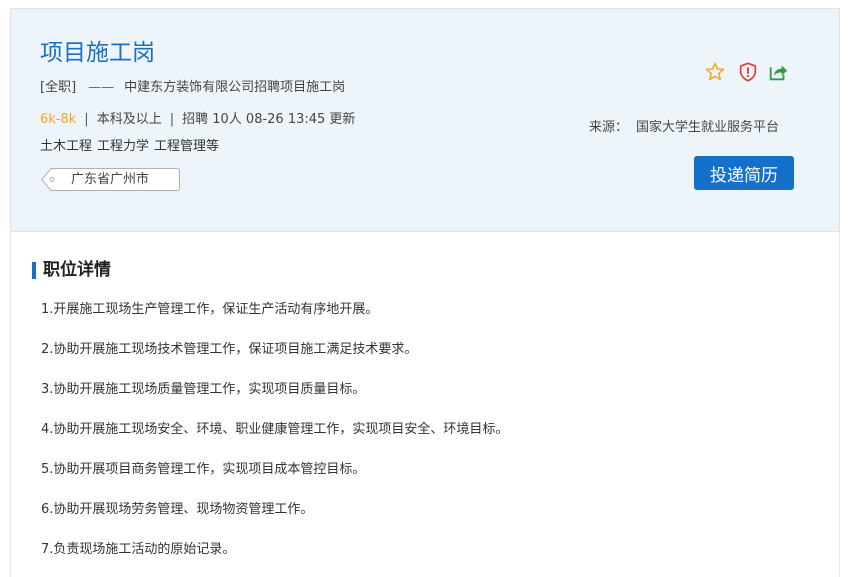 The height and width of the screenshot is (577, 854). Describe the element at coordinates (203, 469) in the screenshot. I see `duty-item: 5.协助开展项目商务管理工作，实现项目成本管控目标。` at that location.